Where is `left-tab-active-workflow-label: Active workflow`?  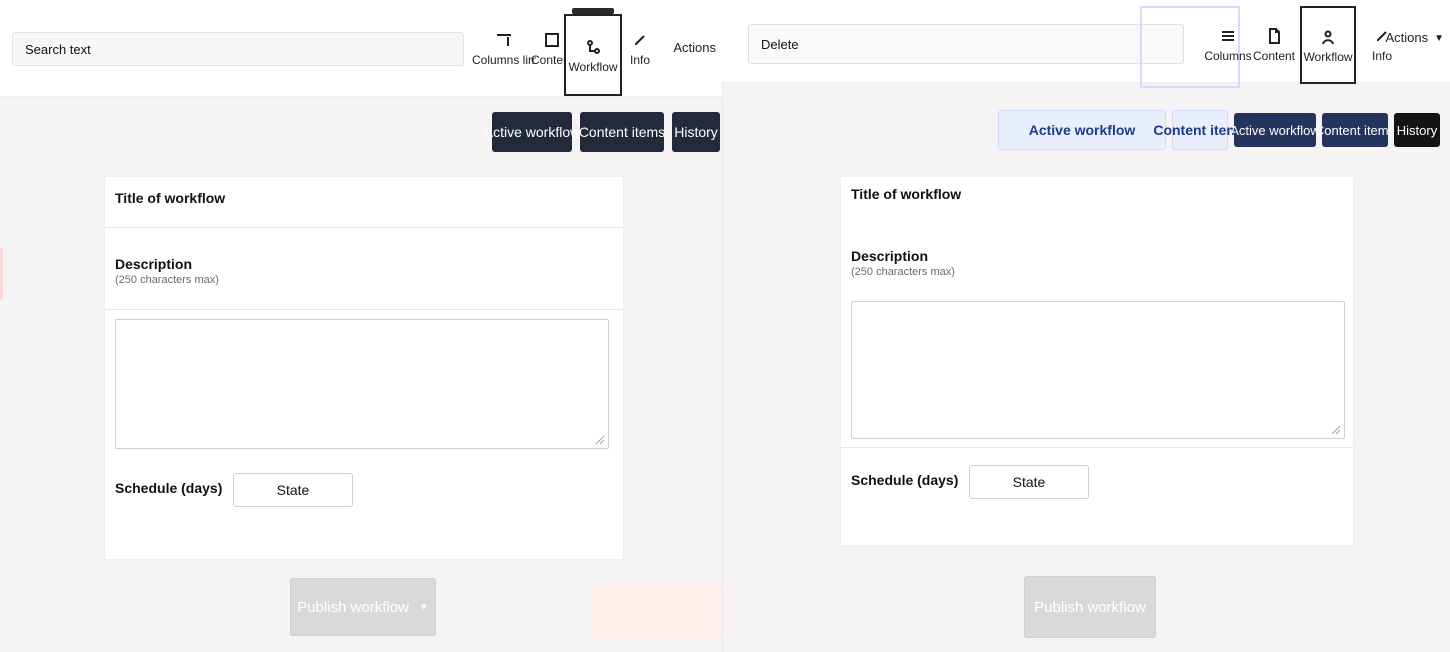 left-tab-active-workflow-label: Active workflow is located at coordinates (532, 132).